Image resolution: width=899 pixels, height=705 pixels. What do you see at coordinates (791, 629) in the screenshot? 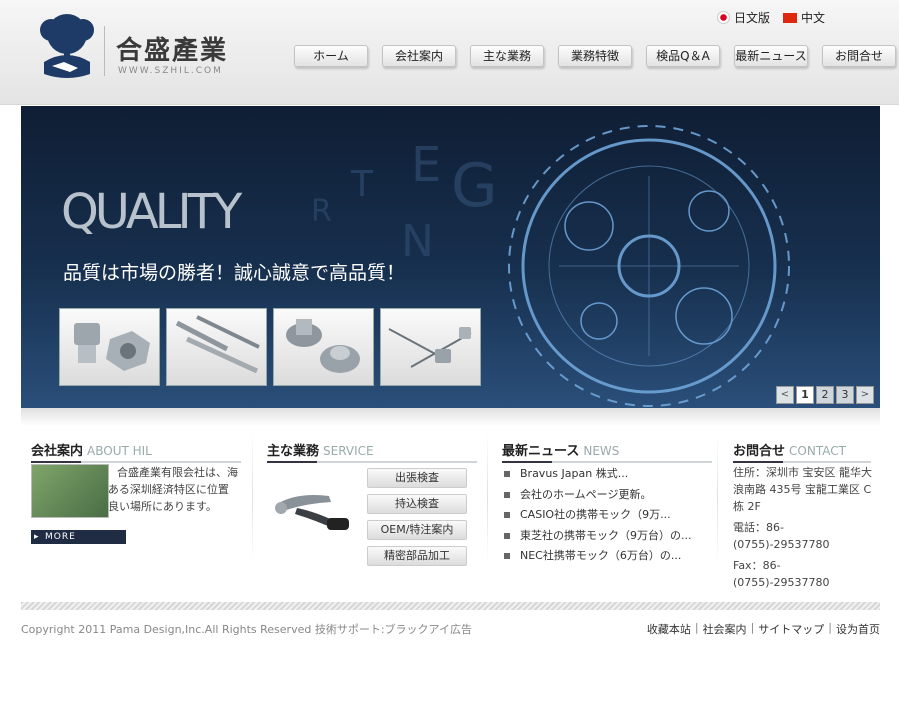
I see `footer-link-sitemap: サイトマップ` at bounding box center [791, 629].